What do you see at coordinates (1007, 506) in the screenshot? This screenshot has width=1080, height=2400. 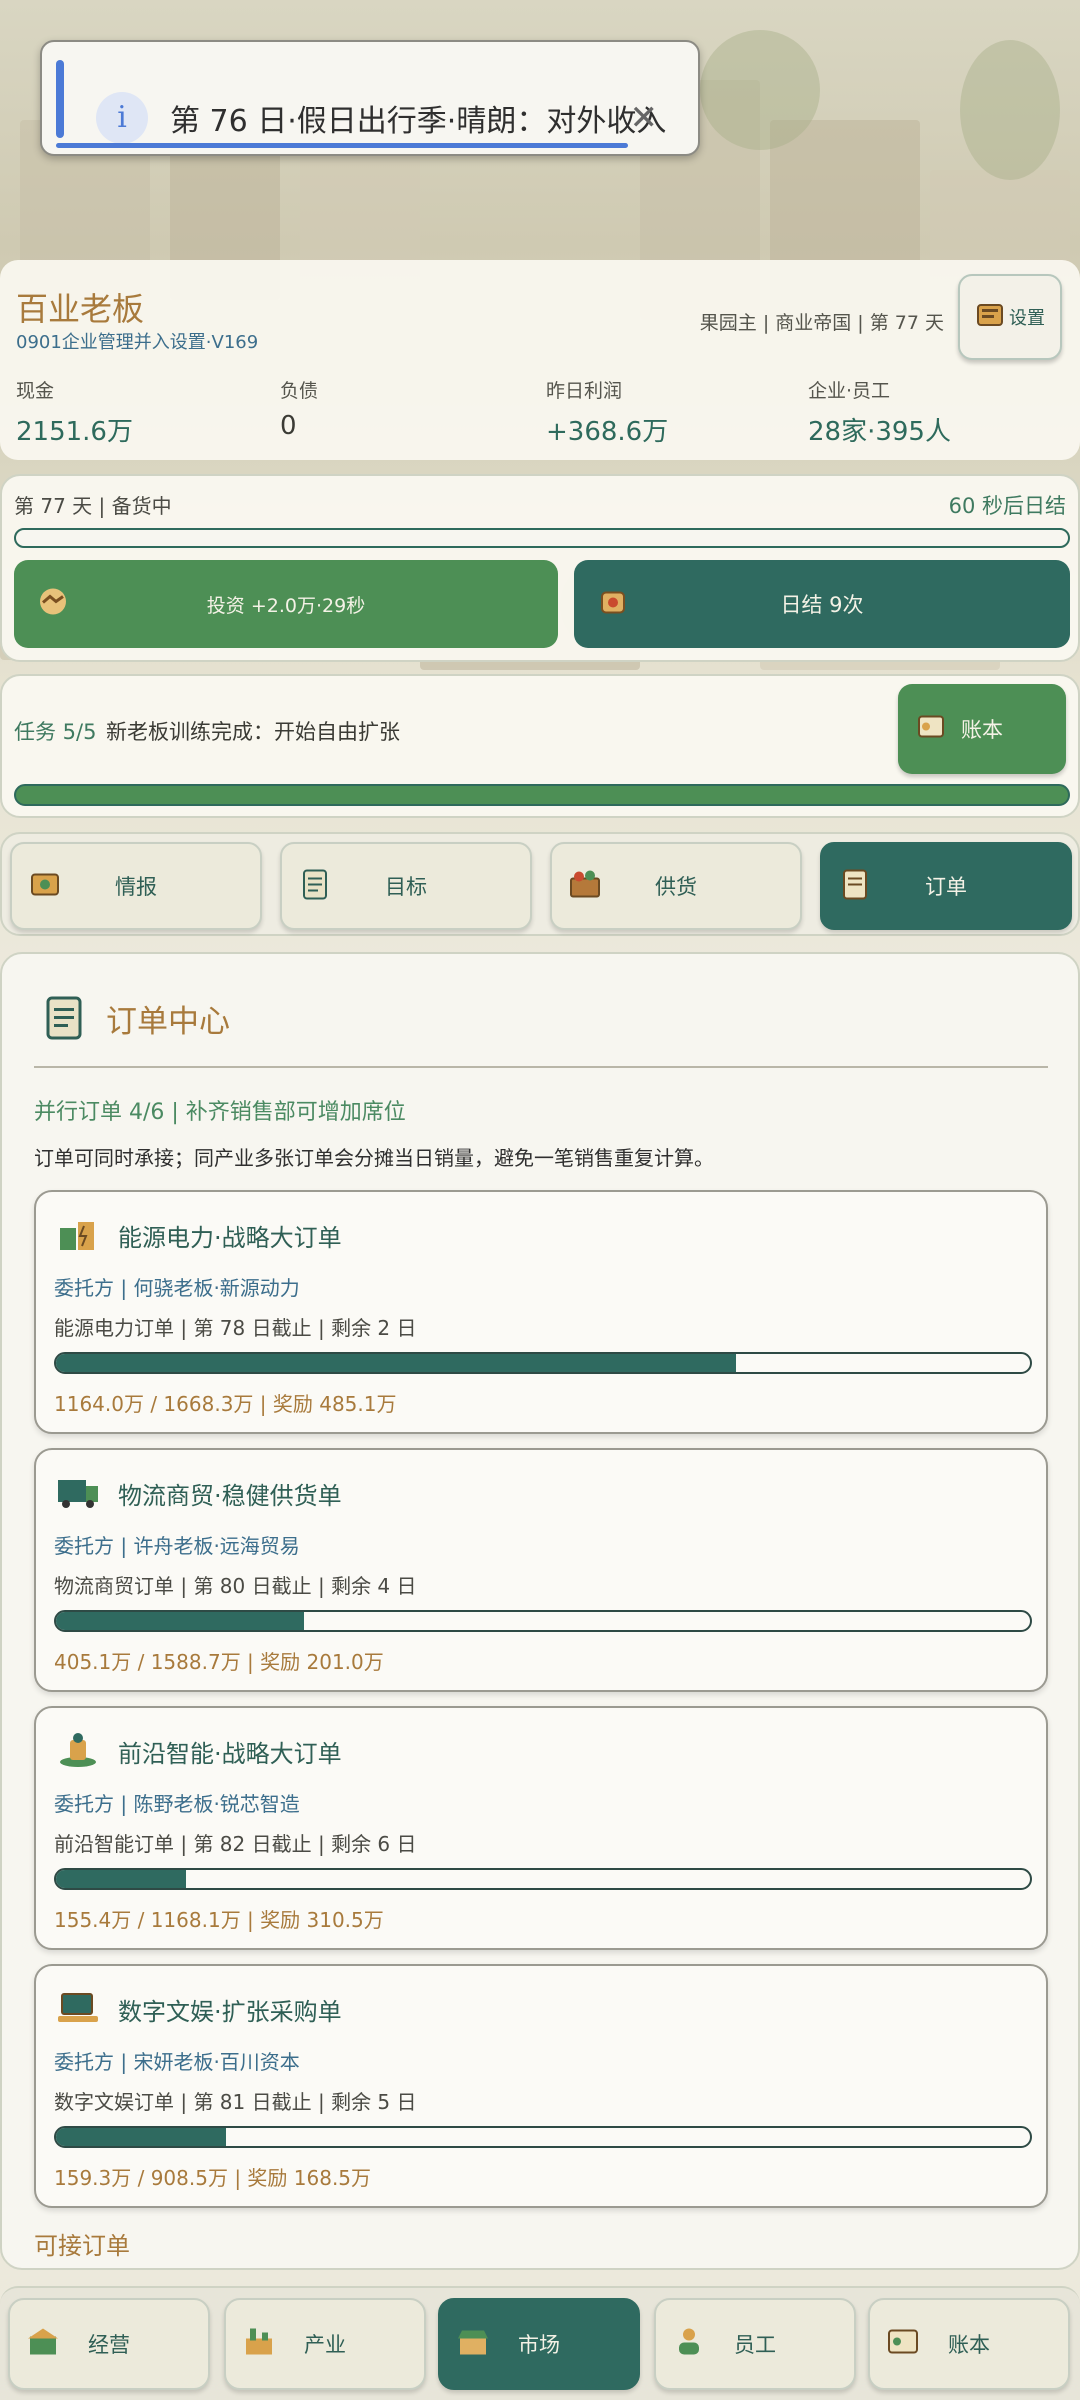 I see `settle-countdown: 60 秒后日结` at bounding box center [1007, 506].